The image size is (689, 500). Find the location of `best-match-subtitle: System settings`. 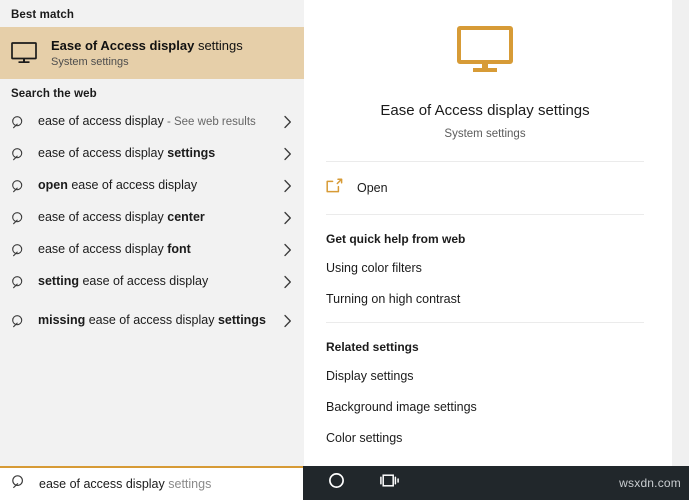

best-match-subtitle: System settings is located at coordinates (90, 61).